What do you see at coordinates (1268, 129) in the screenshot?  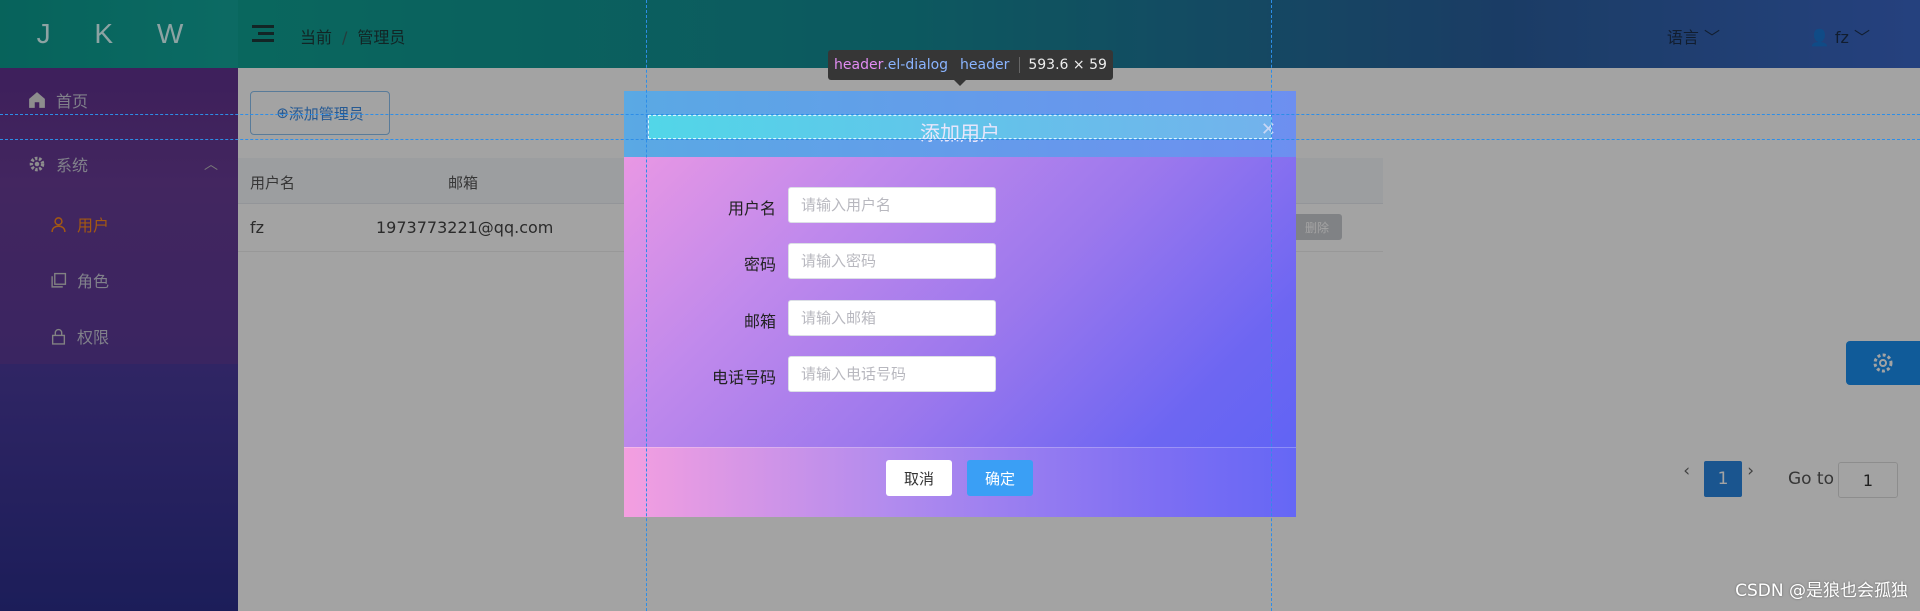 I see `close-icon: ✕` at bounding box center [1268, 129].